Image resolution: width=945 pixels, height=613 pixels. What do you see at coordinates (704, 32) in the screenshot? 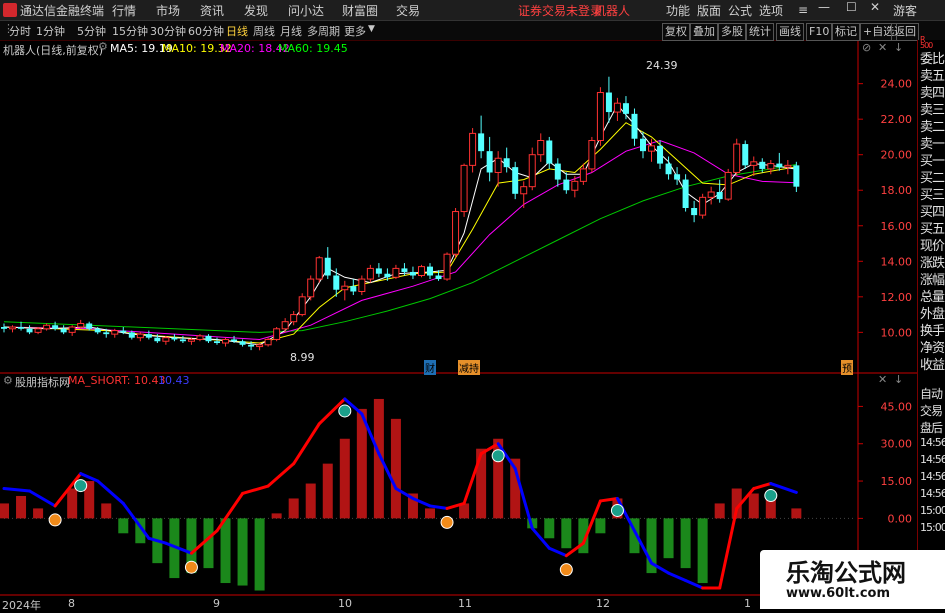
I see `button-overlay: 叠加` at bounding box center [704, 32].